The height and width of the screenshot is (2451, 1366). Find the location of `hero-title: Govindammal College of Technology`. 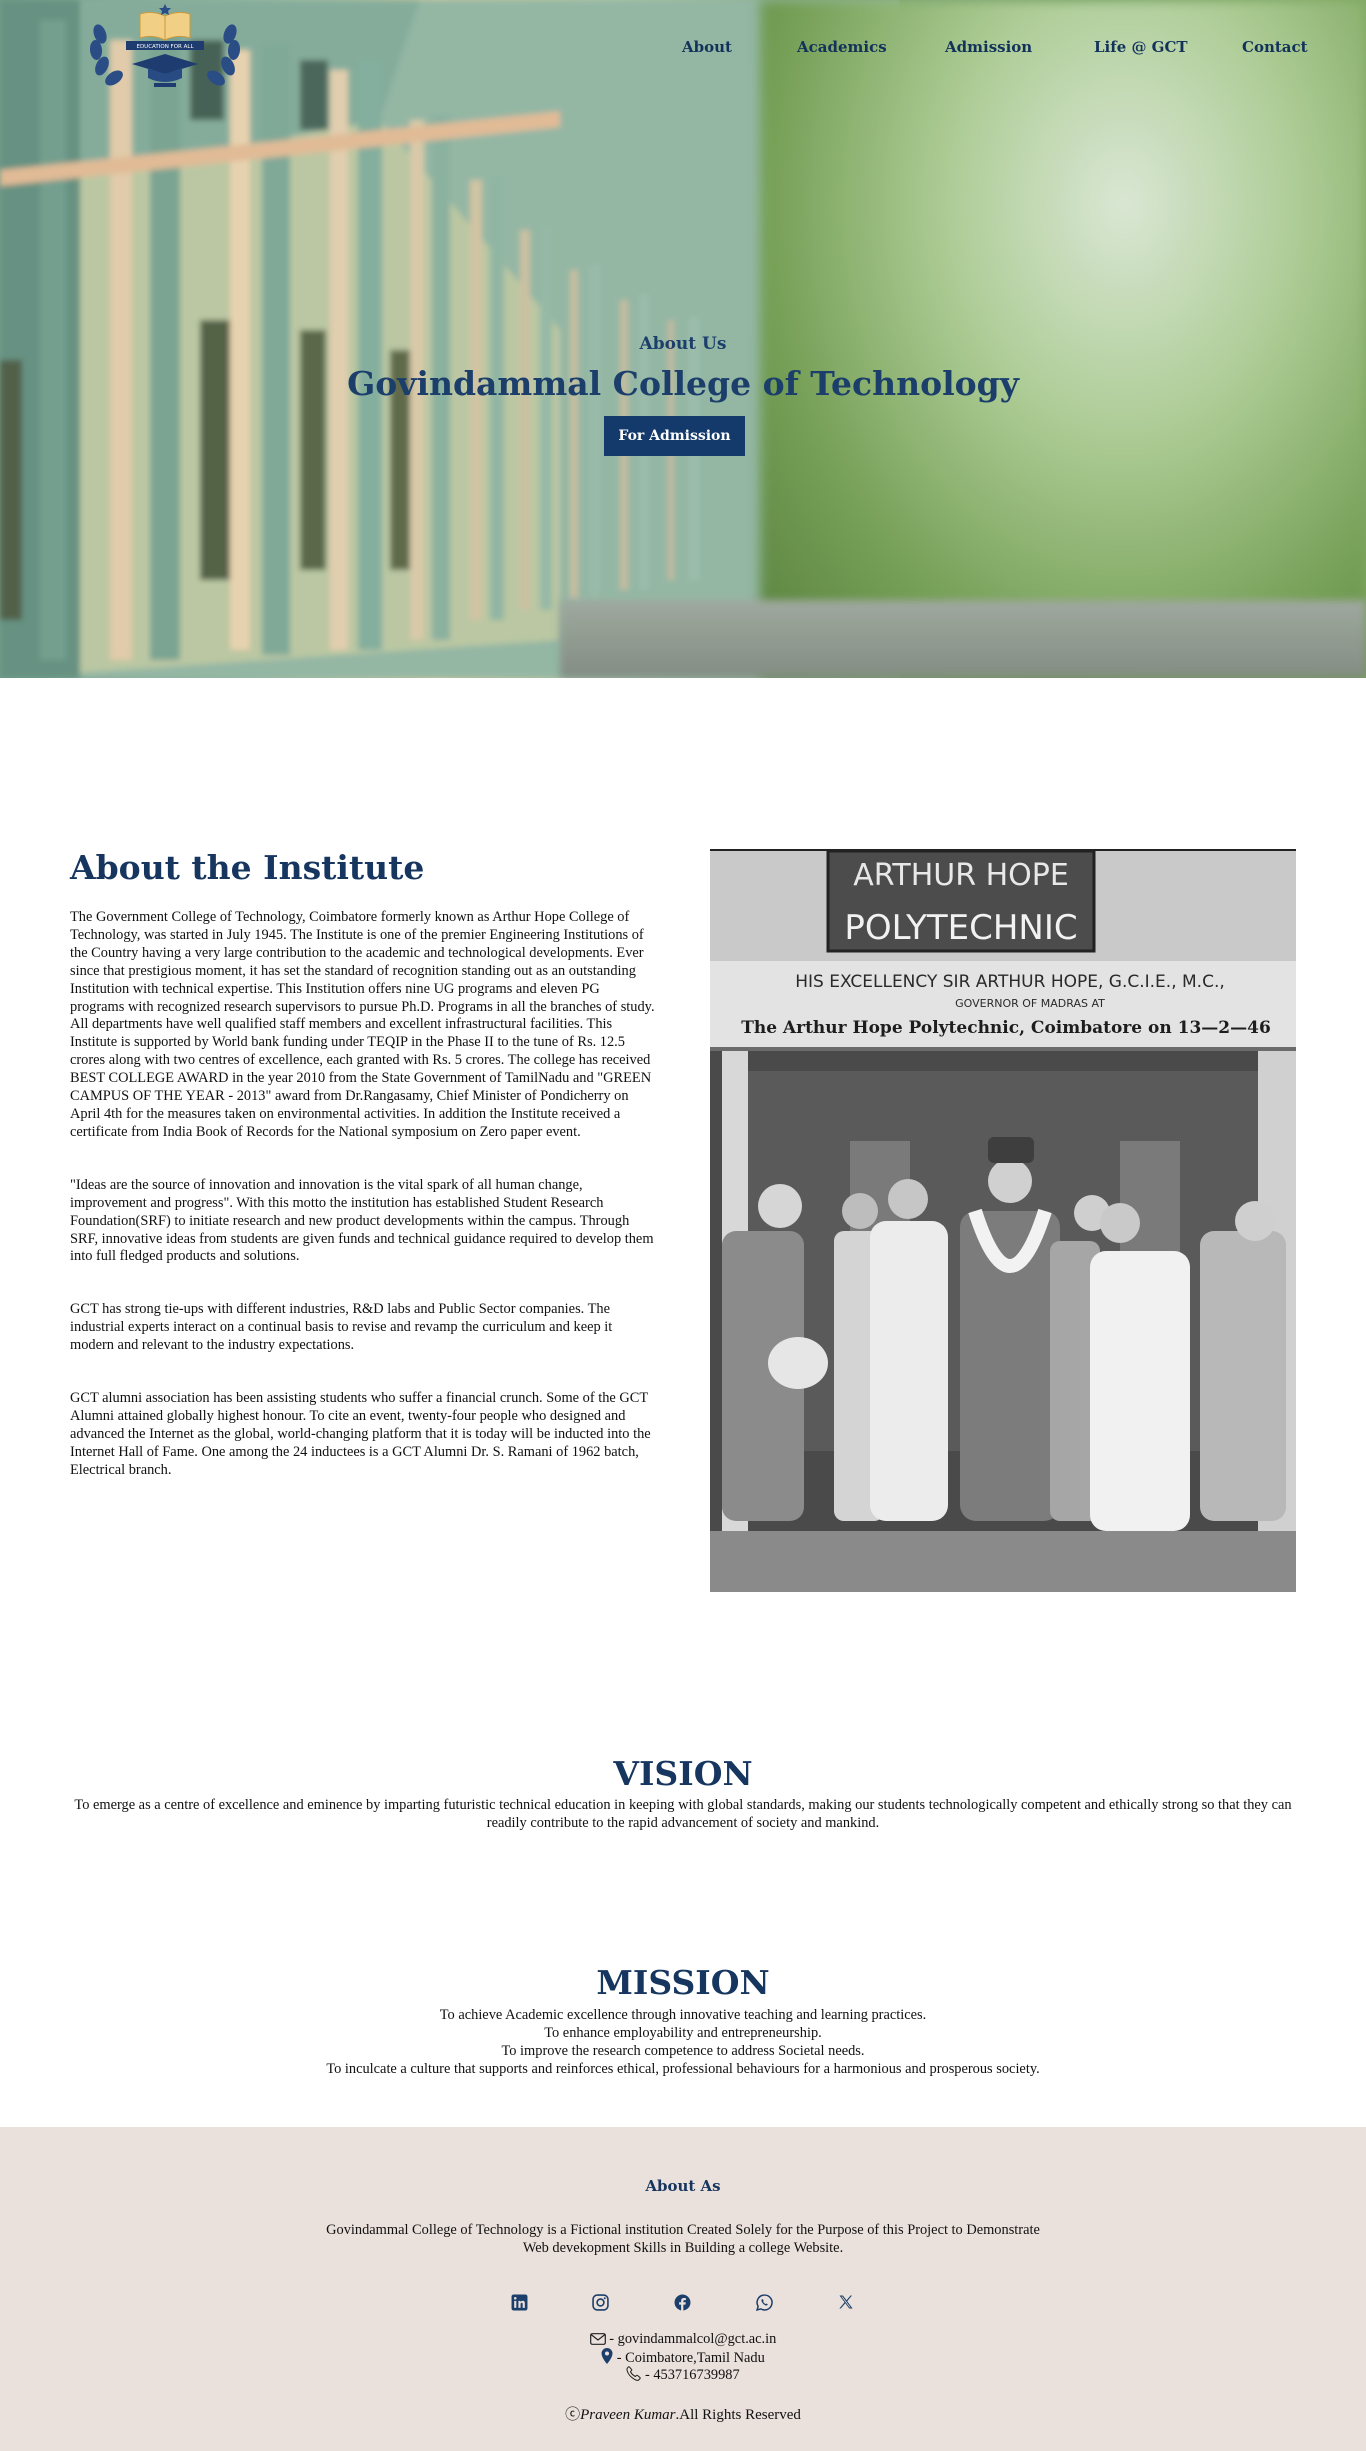

hero-title: Govindammal College of Technology is located at coordinates (683, 383).